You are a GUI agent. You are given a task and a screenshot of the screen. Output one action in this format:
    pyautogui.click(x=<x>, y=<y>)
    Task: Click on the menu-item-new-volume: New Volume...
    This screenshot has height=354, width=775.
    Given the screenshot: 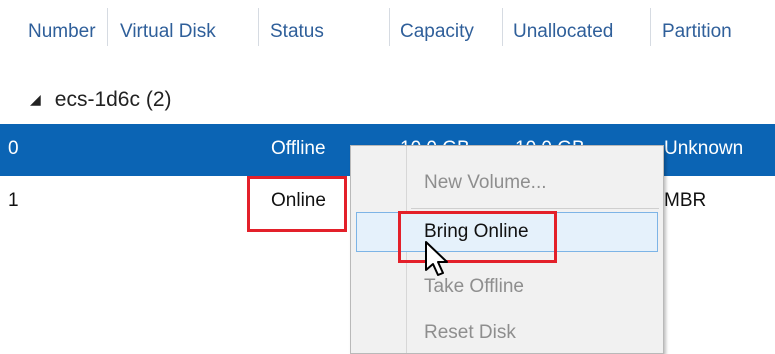 What is the action you would take?
    pyautogui.click(x=507, y=182)
    